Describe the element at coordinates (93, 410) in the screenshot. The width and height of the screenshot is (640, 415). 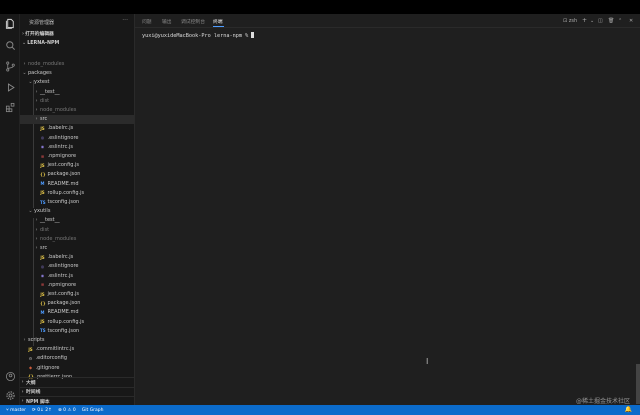
I see `git-graph-status: Git Graph` at that location.